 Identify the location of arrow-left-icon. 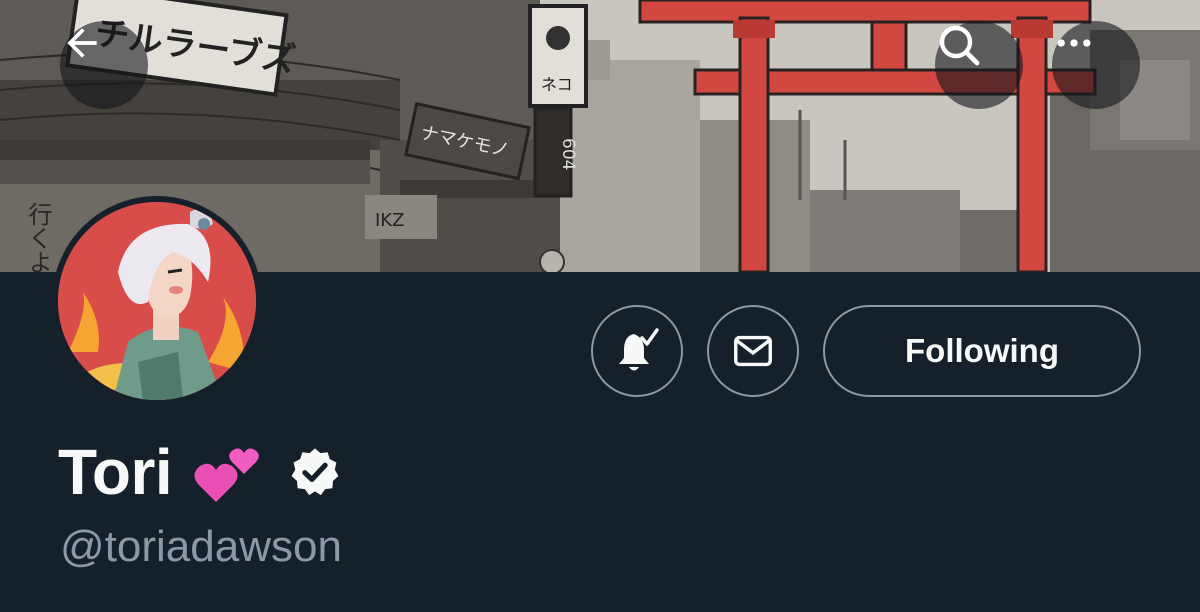
(82, 43).